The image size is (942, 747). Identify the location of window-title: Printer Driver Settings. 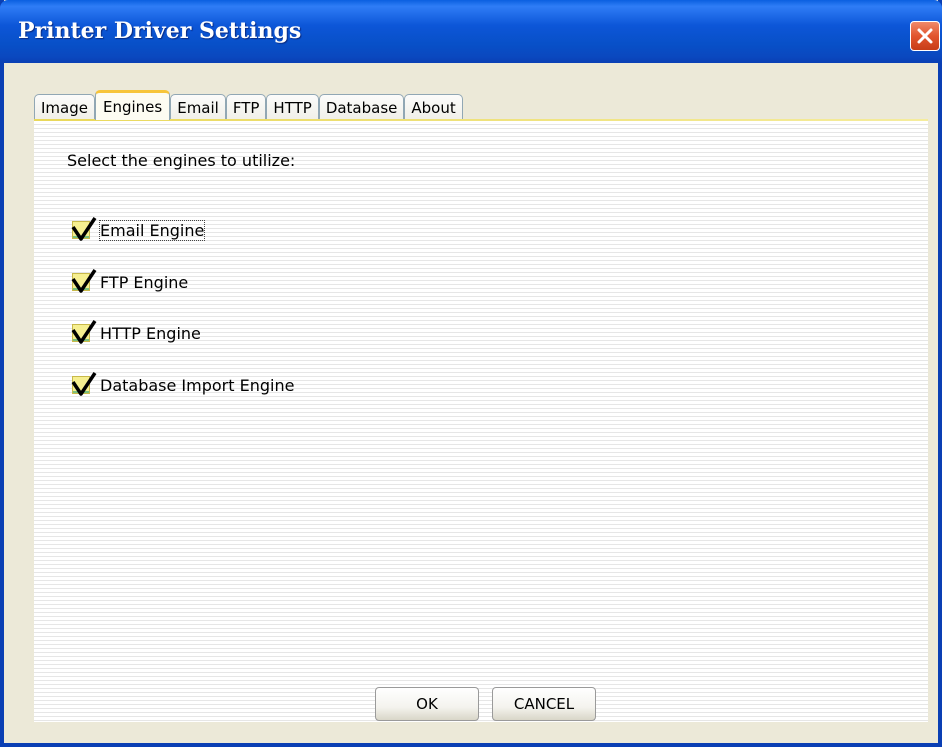
(160, 31).